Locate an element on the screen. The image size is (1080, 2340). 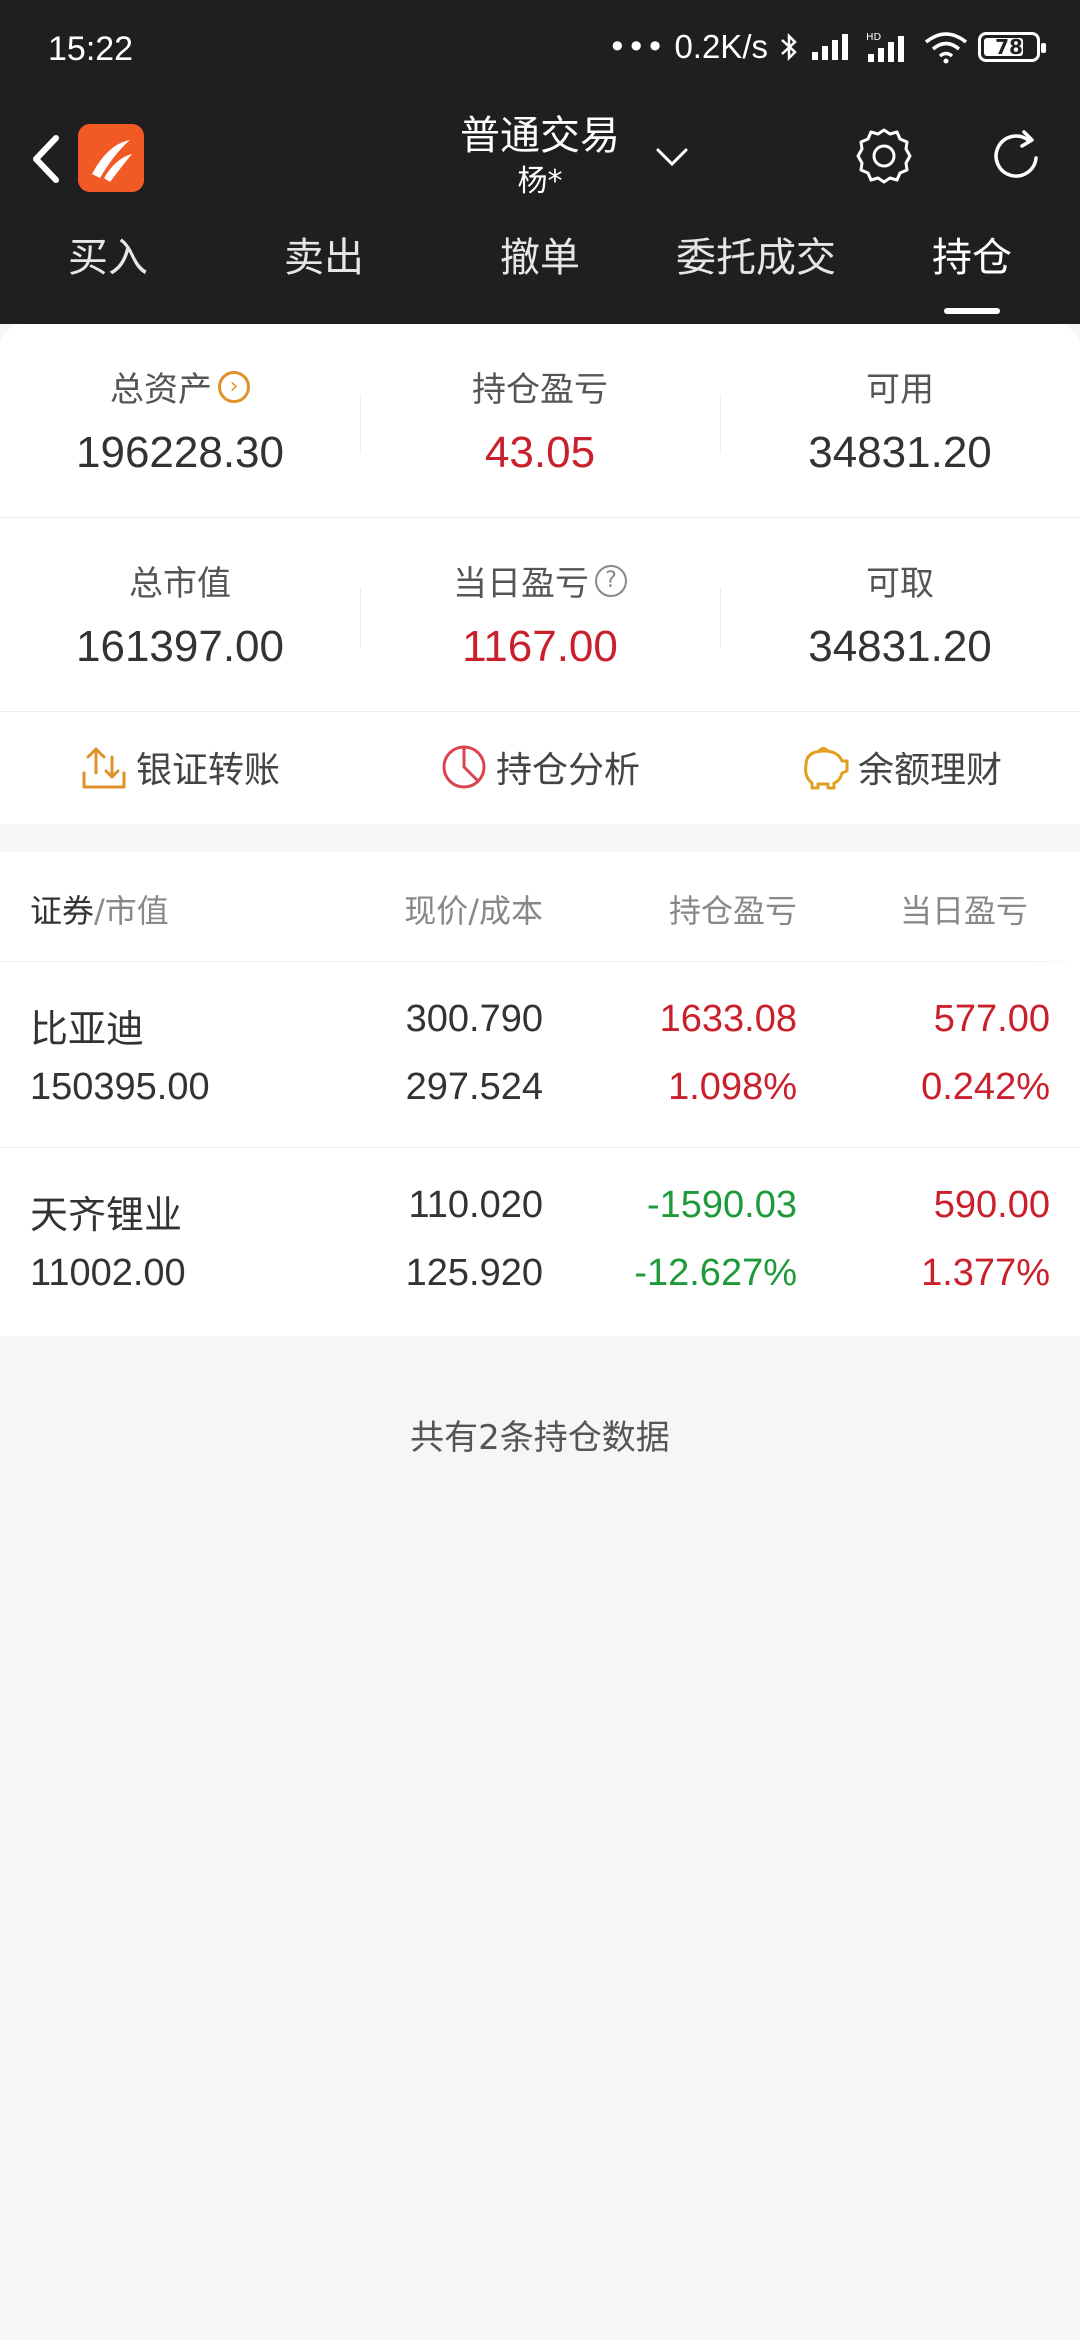
bank-transfer-button: 银证转账 is located at coordinates (180, 767).